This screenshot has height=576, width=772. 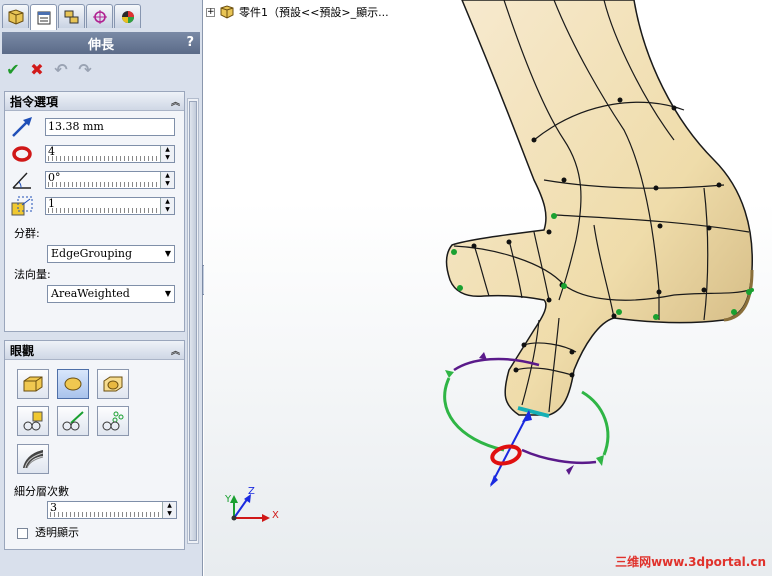 I want to click on feature-manager-icon, so click(x=15, y=16).